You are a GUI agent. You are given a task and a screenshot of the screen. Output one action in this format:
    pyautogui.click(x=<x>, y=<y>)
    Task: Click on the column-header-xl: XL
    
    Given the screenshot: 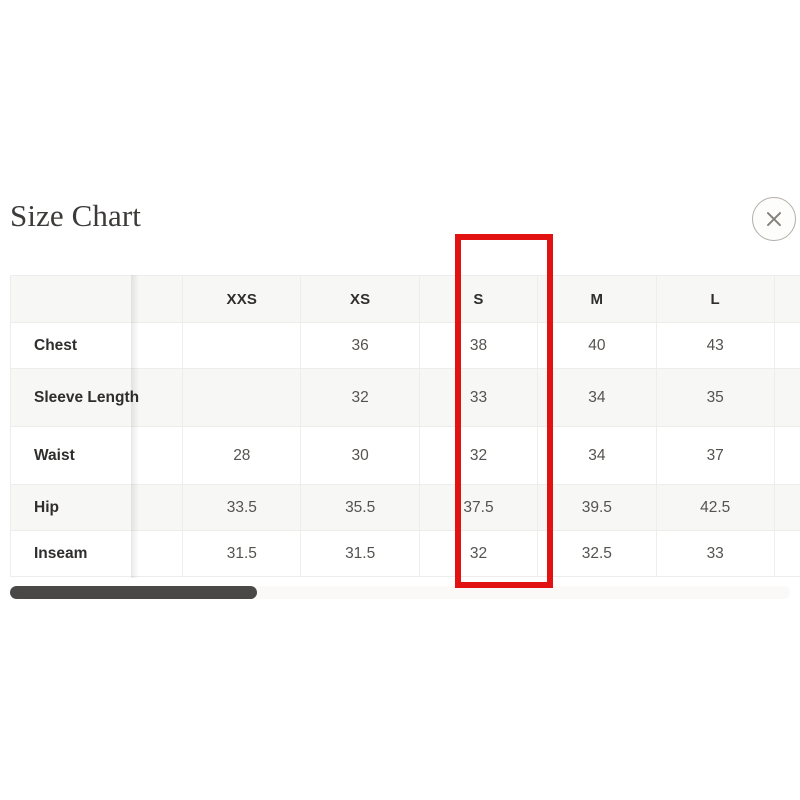 What is the action you would take?
    pyautogui.click(x=786, y=299)
    